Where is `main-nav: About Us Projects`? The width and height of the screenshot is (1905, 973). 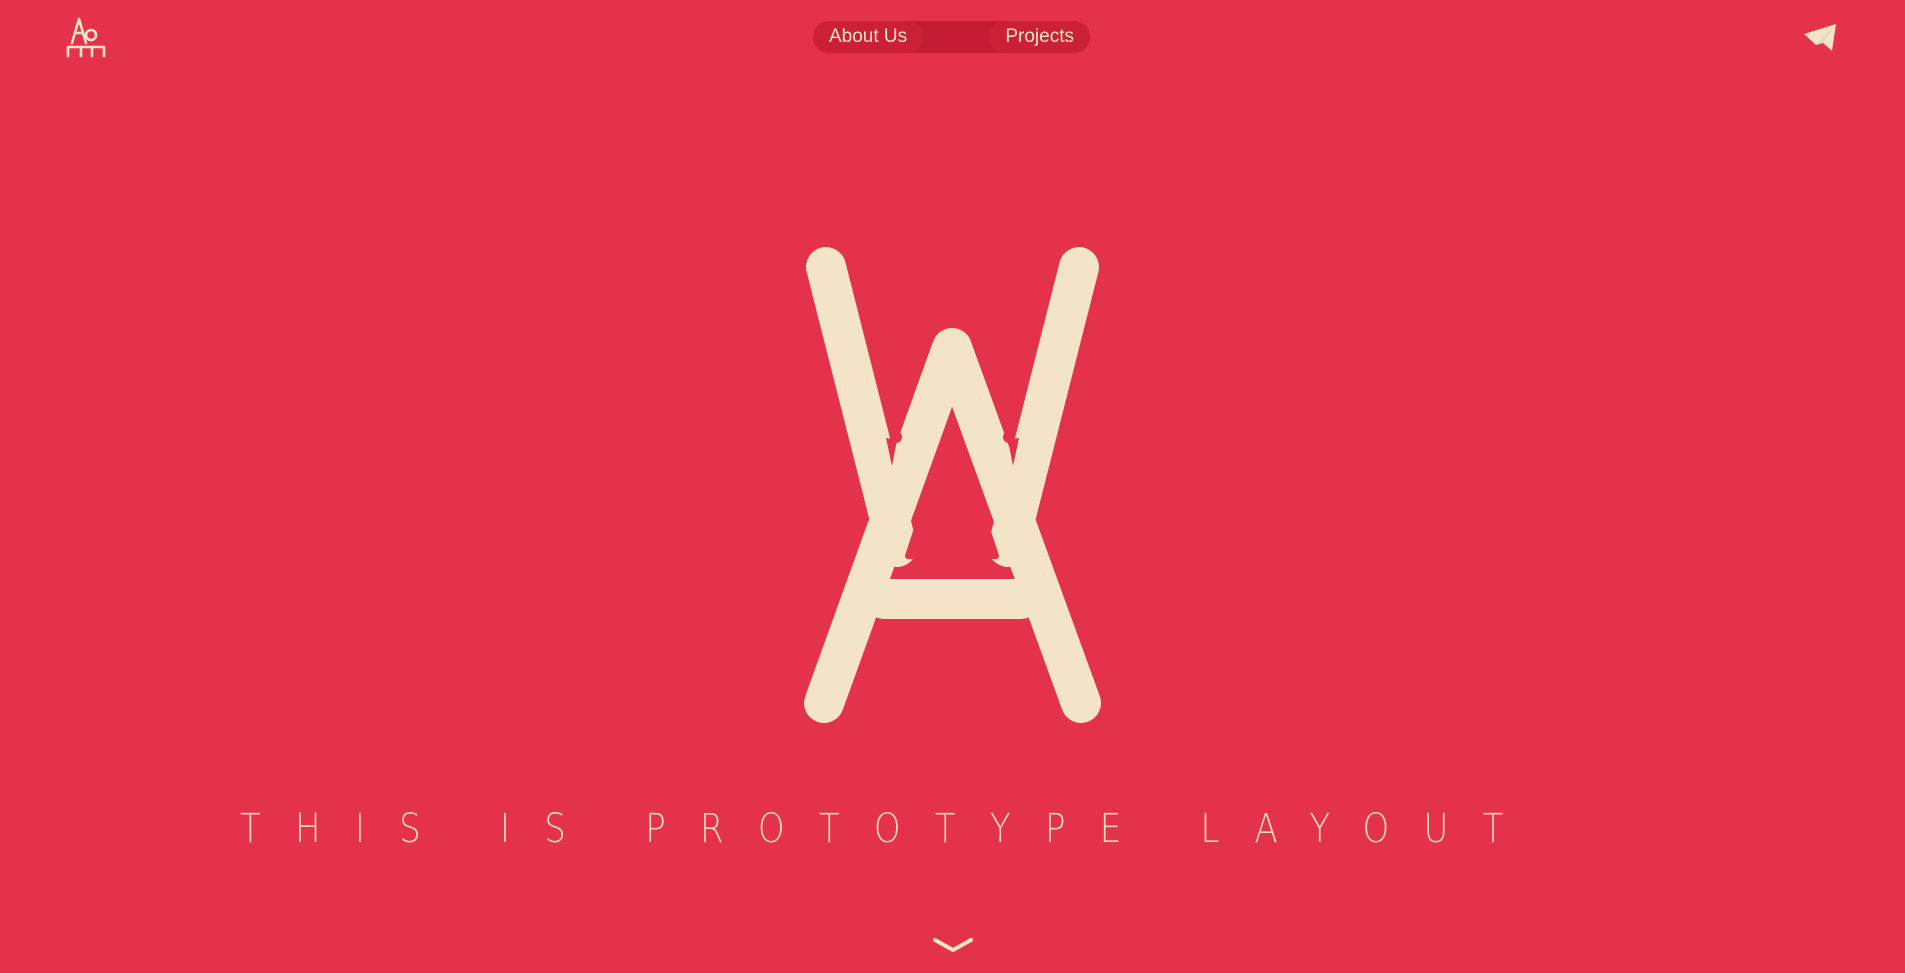
main-nav: About Us Projects is located at coordinates (951, 37).